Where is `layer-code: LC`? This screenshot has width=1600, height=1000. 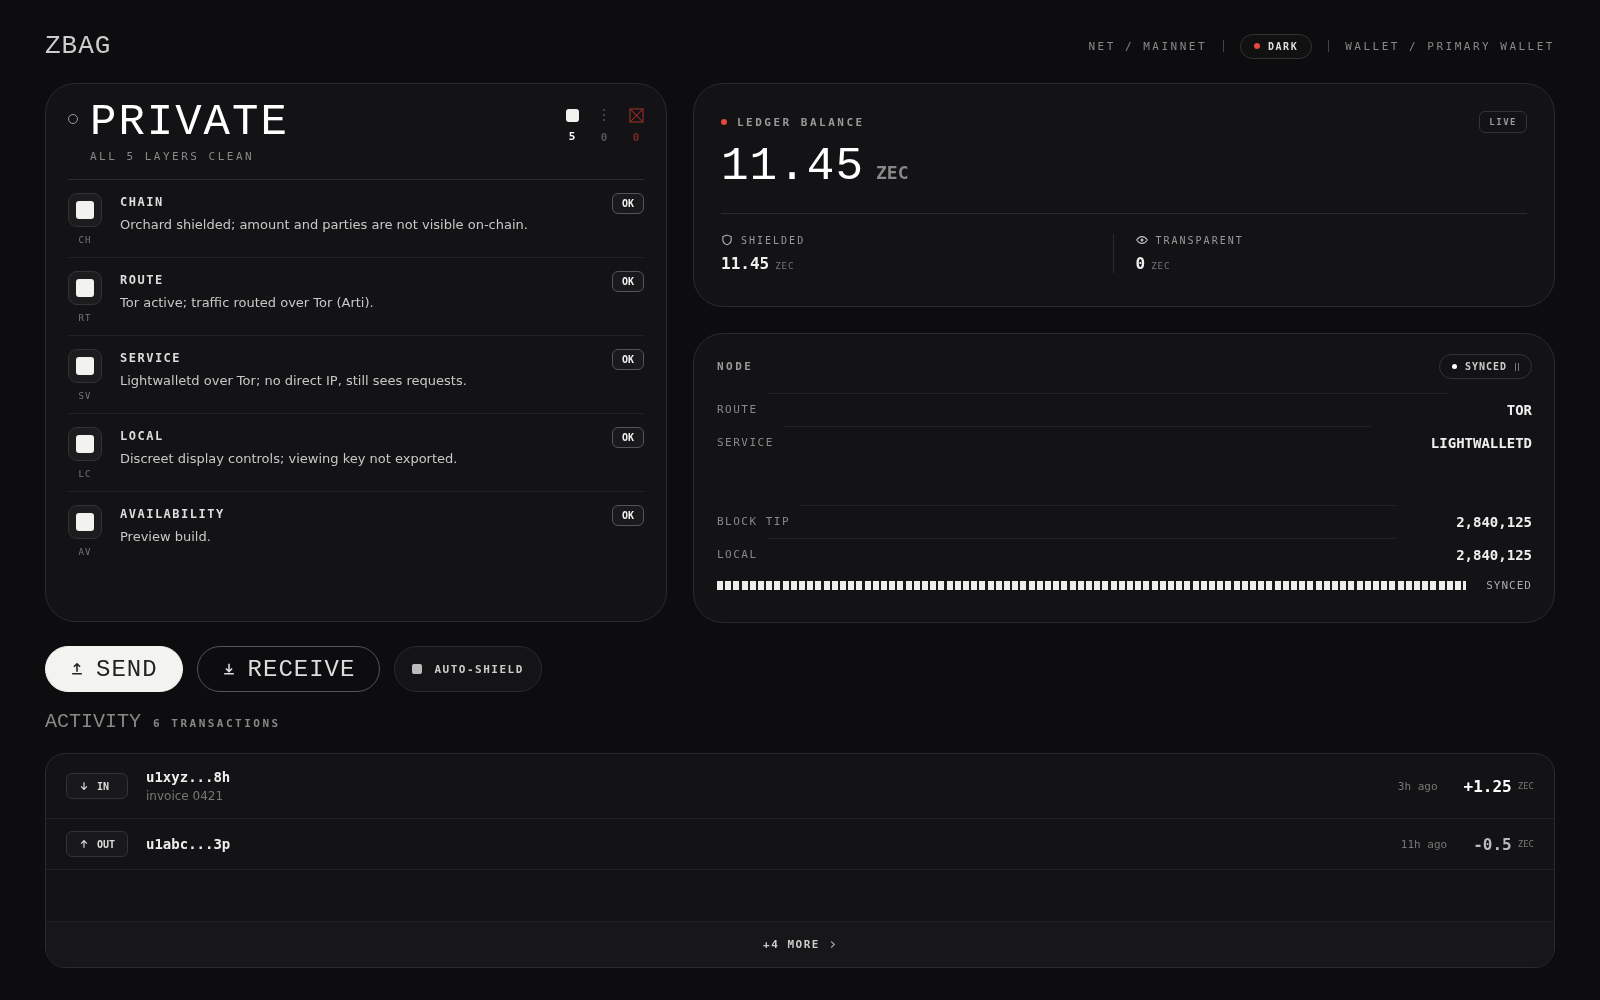 layer-code: LC is located at coordinates (85, 474).